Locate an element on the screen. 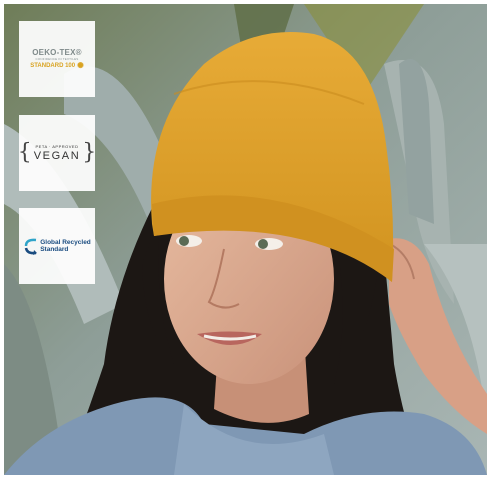 Image resolution: width=491 pixels, height=481 pixels. vegan-logo: { PETA · APPROVED VEGAN } is located at coordinates (57, 153).